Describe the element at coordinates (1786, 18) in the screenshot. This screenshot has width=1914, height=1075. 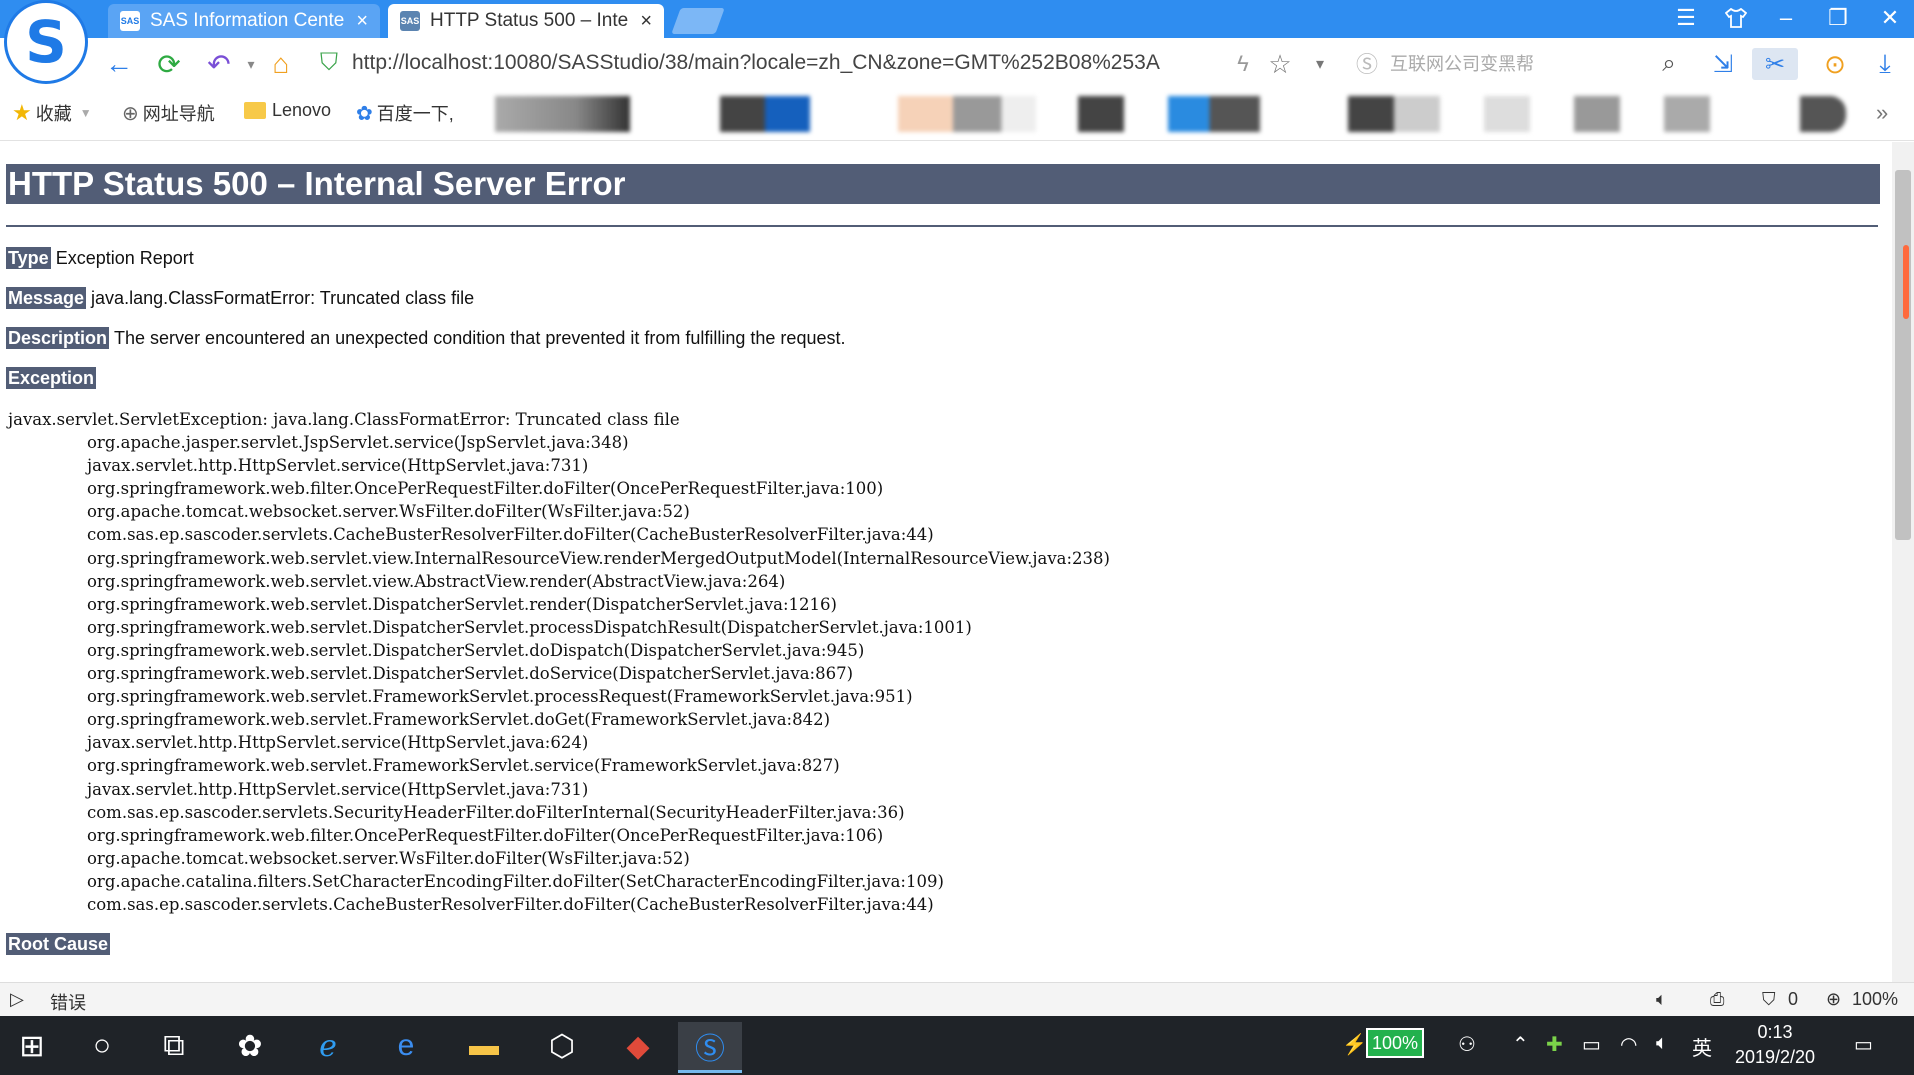
I see `minimize-icon: –` at that location.